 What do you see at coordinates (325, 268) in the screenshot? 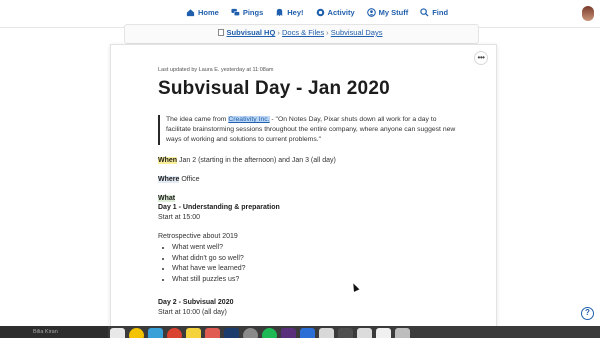
I see `list-item: What have we learned?` at bounding box center [325, 268].